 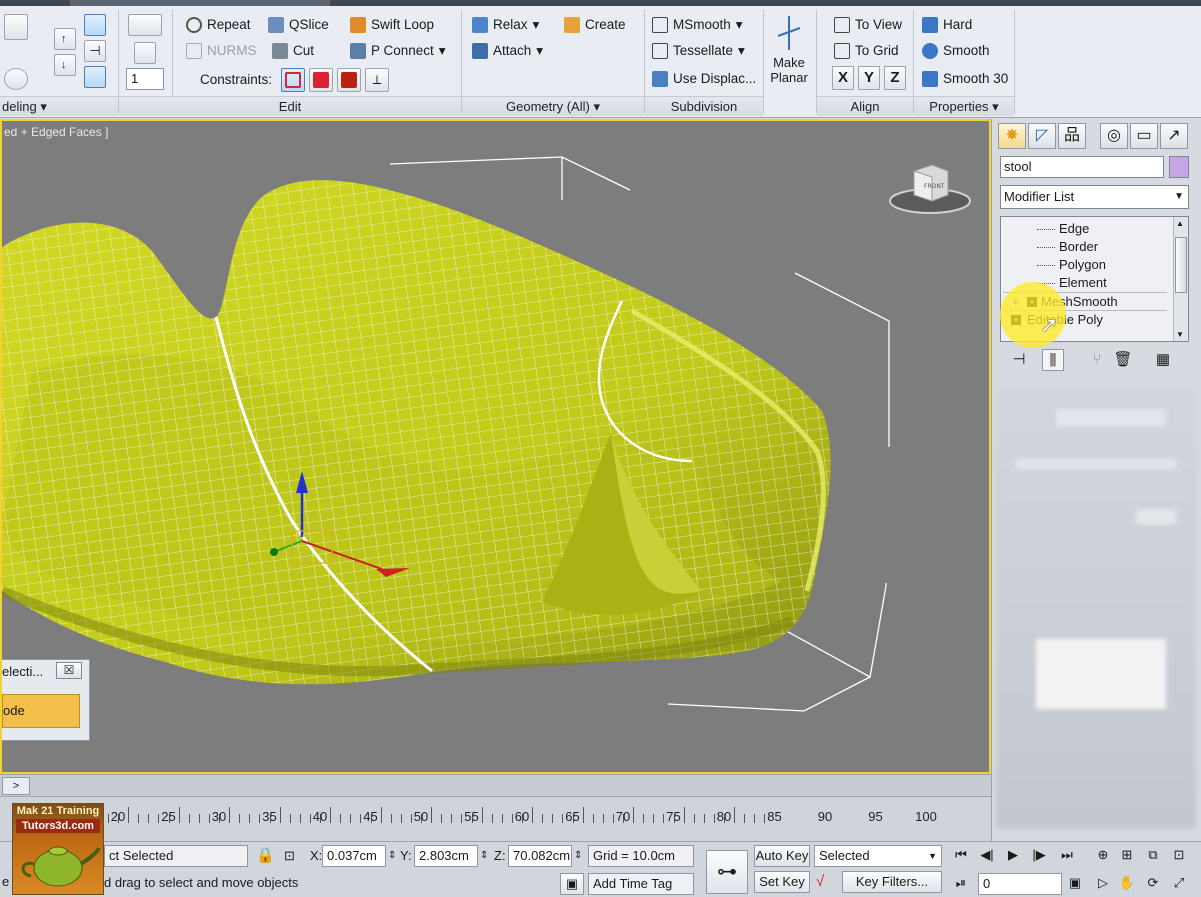 I want to click on time-slider: >, so click(x=495, y=785).